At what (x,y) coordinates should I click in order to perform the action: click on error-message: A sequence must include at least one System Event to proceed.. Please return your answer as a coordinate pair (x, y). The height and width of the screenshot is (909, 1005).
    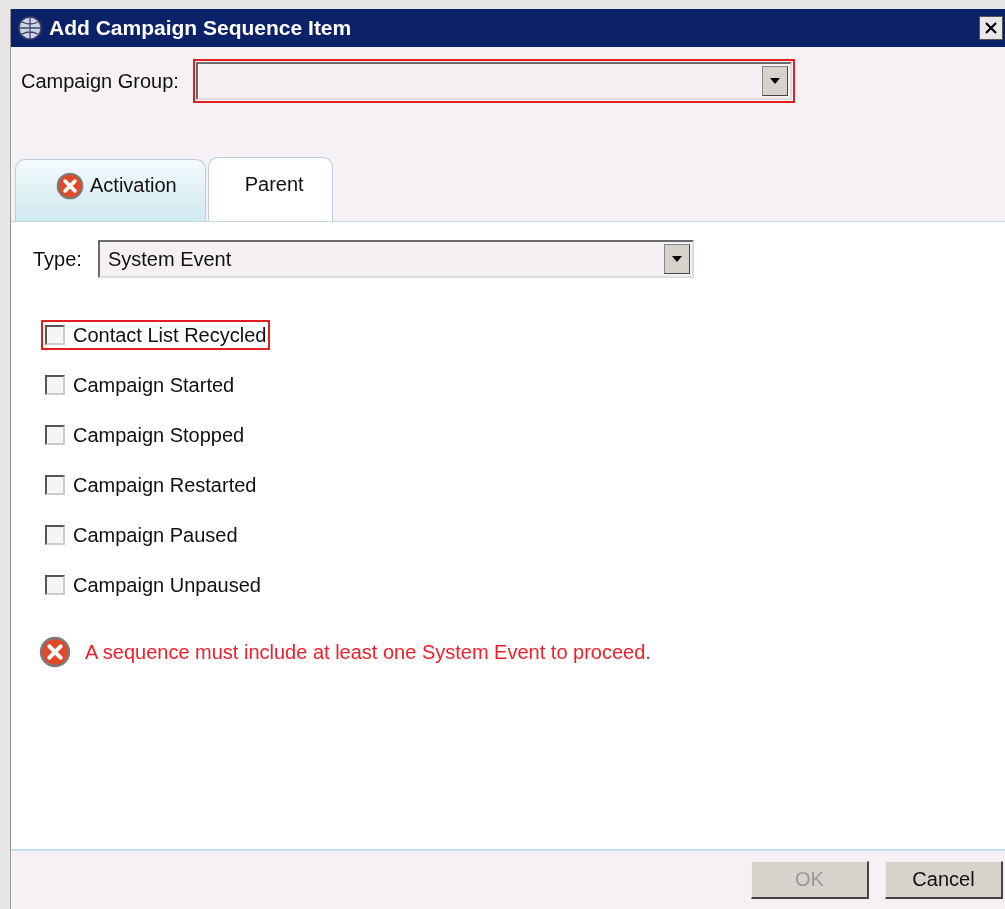
    Looking at the image, I should click on (368, 652).